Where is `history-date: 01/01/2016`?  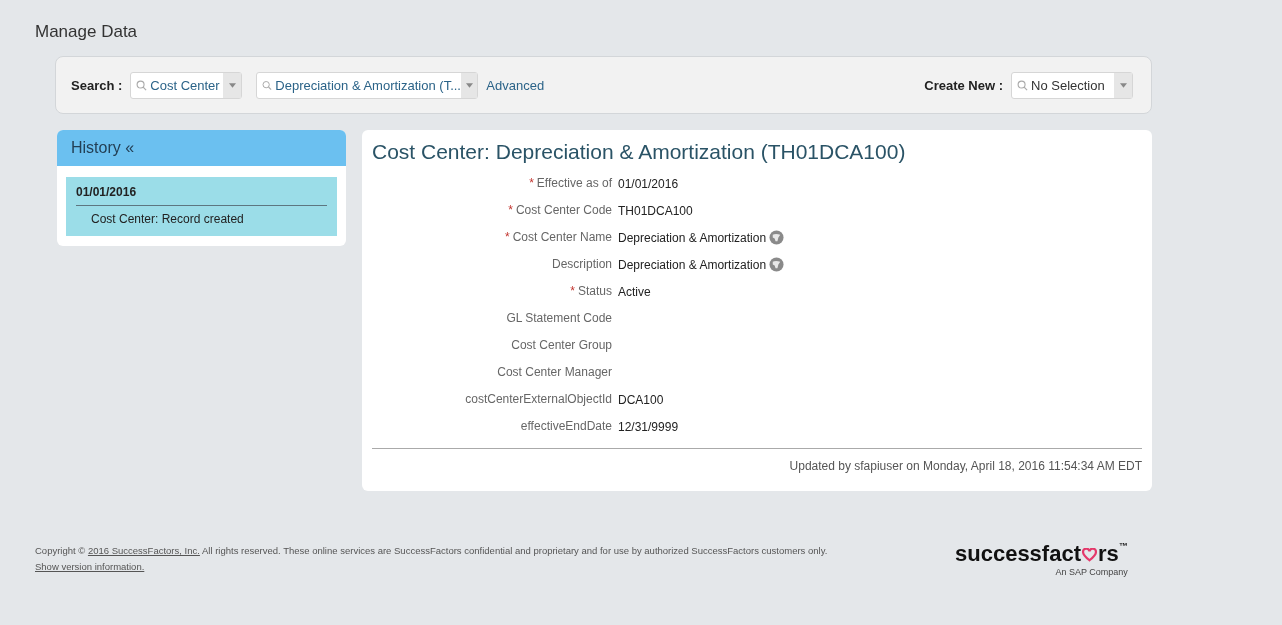
history-date: 01/01/2016 is located at coordinates (201, 195).